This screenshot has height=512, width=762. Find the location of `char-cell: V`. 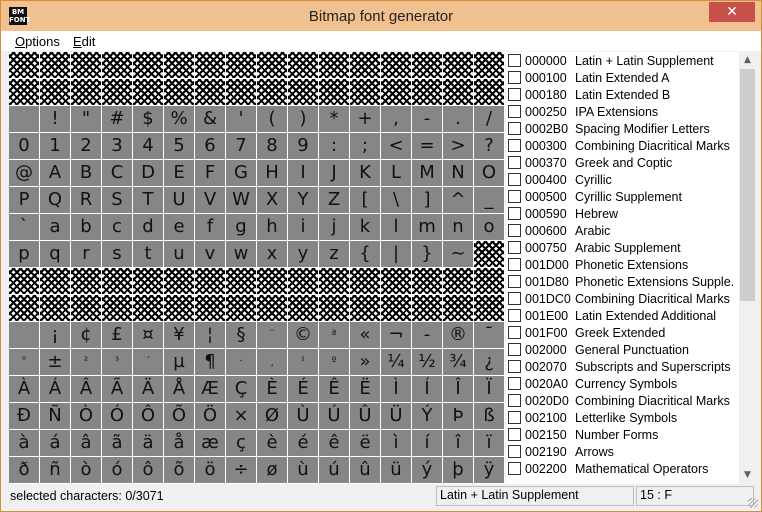

char-cell: V is located at coordinates (210, 200).